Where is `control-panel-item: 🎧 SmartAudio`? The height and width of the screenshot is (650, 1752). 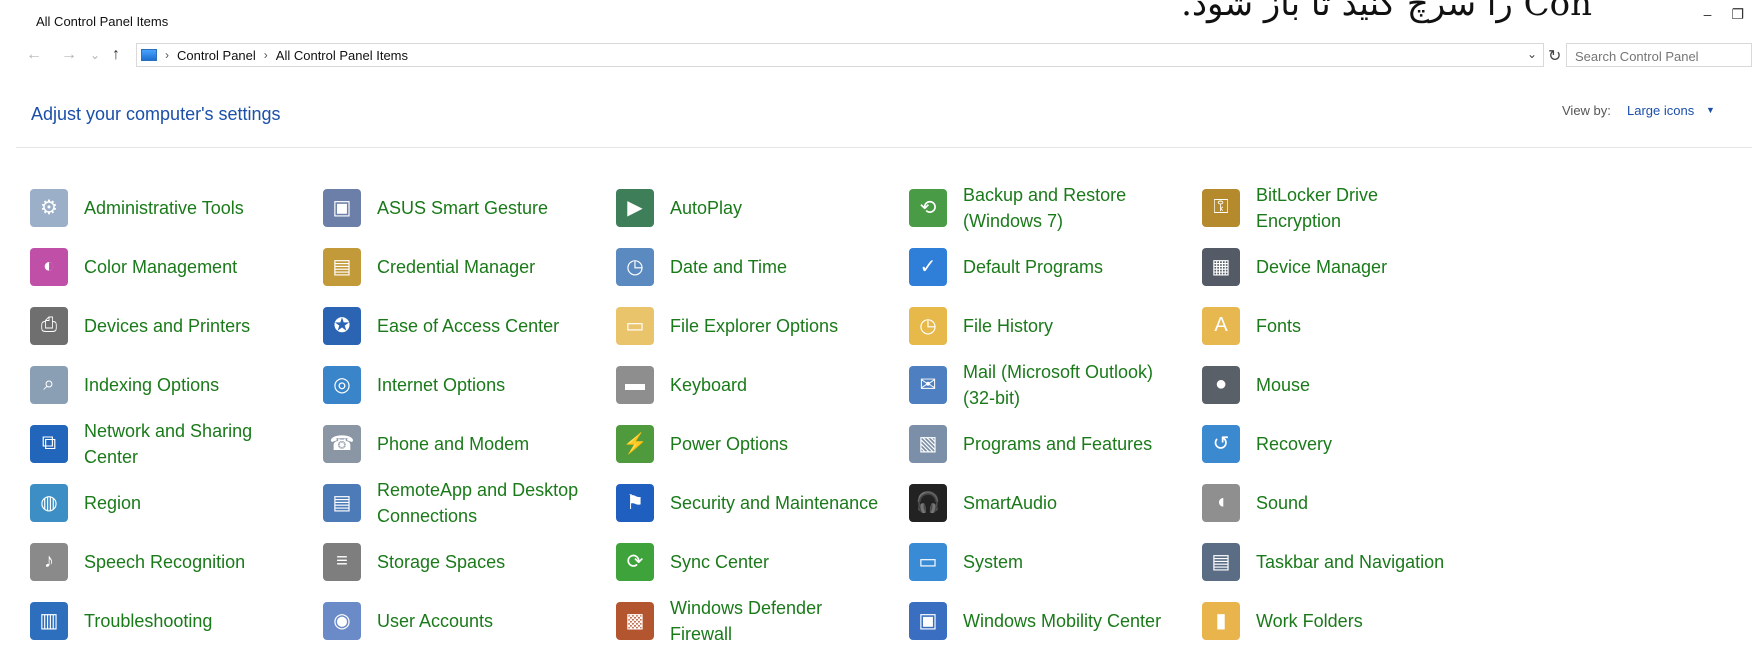
control-panel-item: 🎧 SmartAudio is located at coordinates (1055, 502).